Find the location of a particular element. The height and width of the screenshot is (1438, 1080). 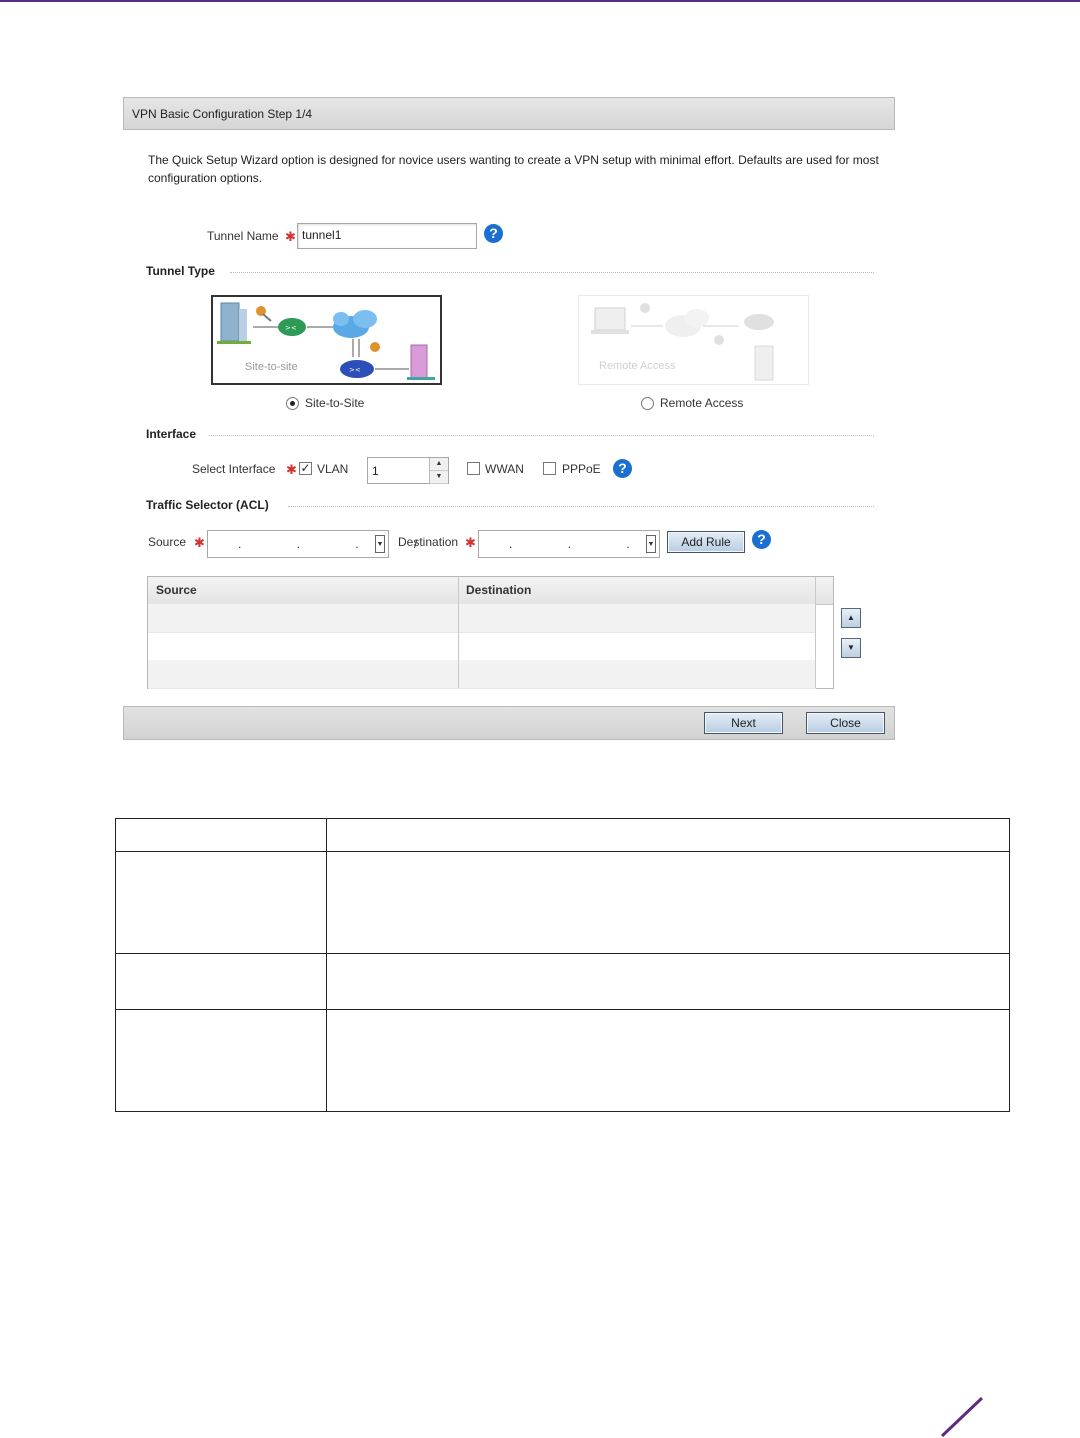

move-down-icon: ▼ is located at coordinates (851, 648).